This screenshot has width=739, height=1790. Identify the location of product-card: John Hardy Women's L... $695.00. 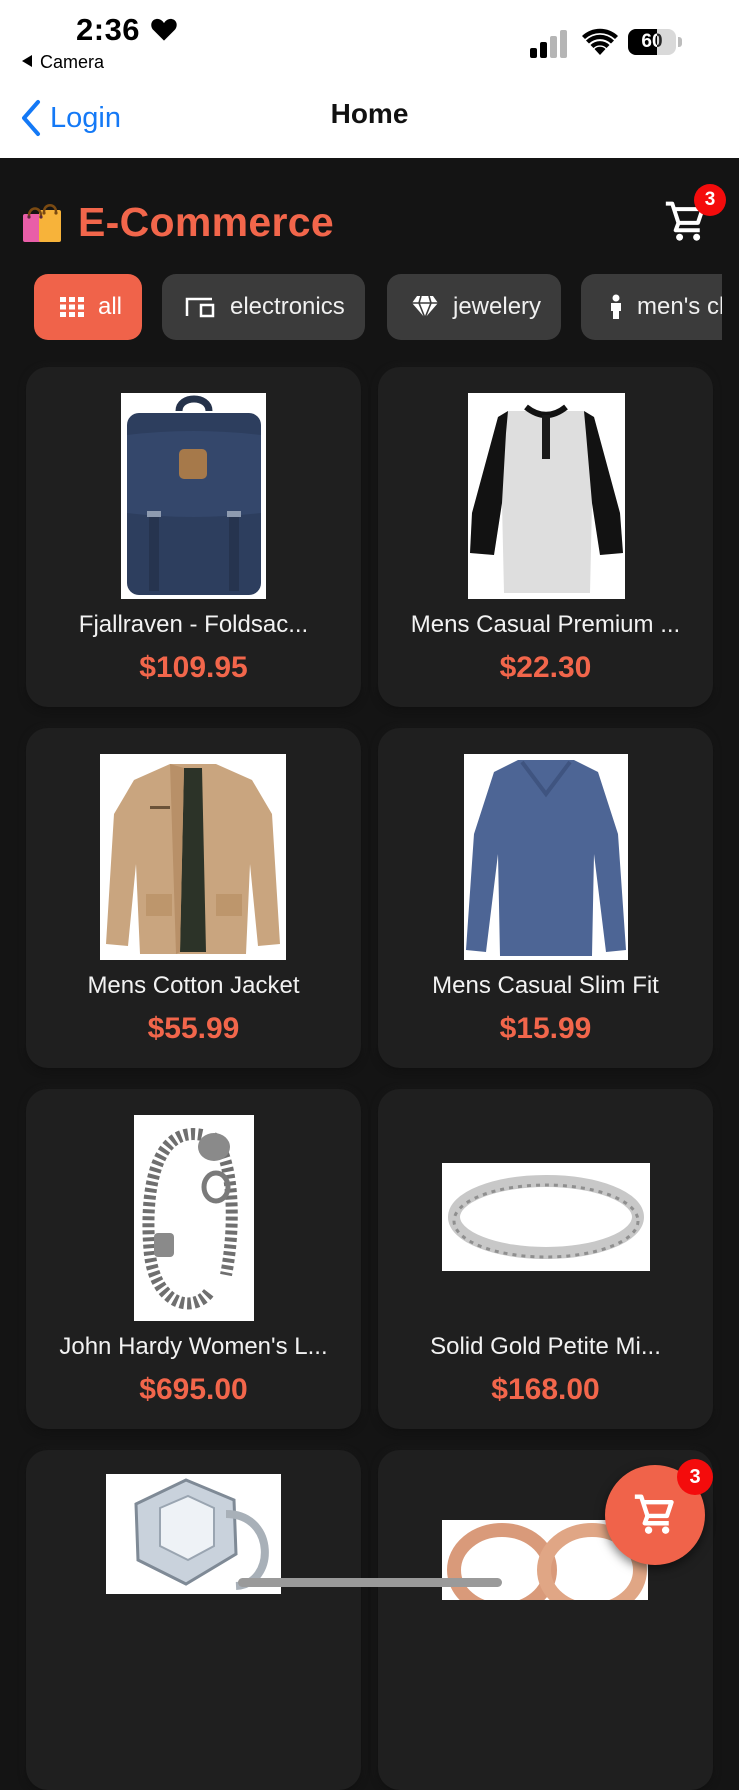
(193, 1259).